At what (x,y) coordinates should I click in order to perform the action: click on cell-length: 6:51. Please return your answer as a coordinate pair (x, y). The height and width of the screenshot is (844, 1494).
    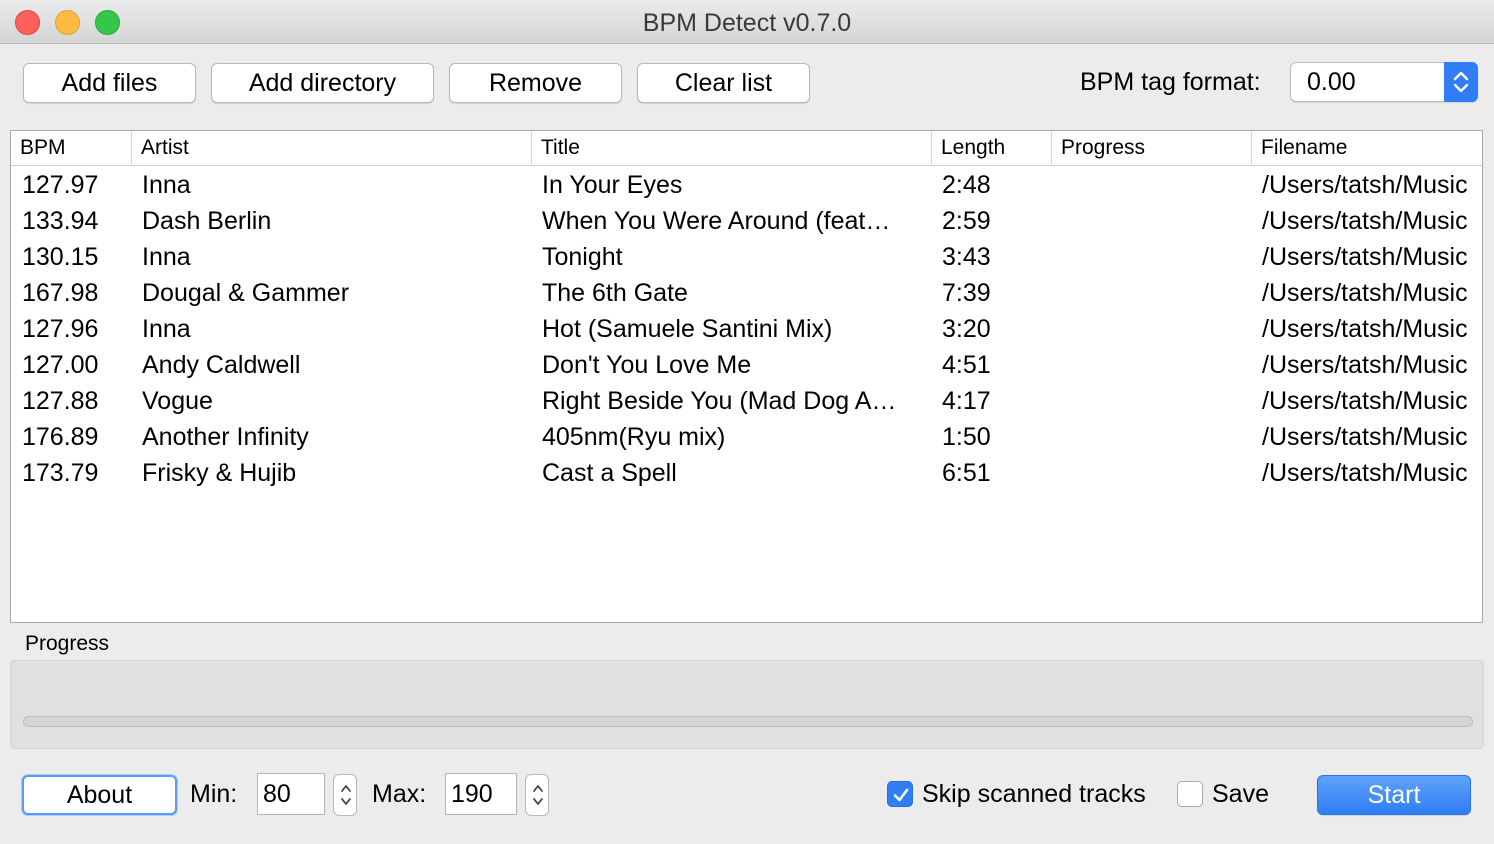
    Looking at the image, I should click on (966, 473).